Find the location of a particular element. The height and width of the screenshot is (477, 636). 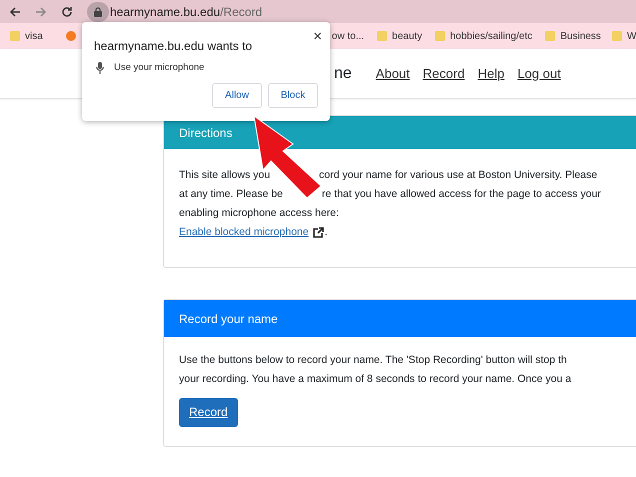

nav-link: Help is located at coordinates (491, 74).